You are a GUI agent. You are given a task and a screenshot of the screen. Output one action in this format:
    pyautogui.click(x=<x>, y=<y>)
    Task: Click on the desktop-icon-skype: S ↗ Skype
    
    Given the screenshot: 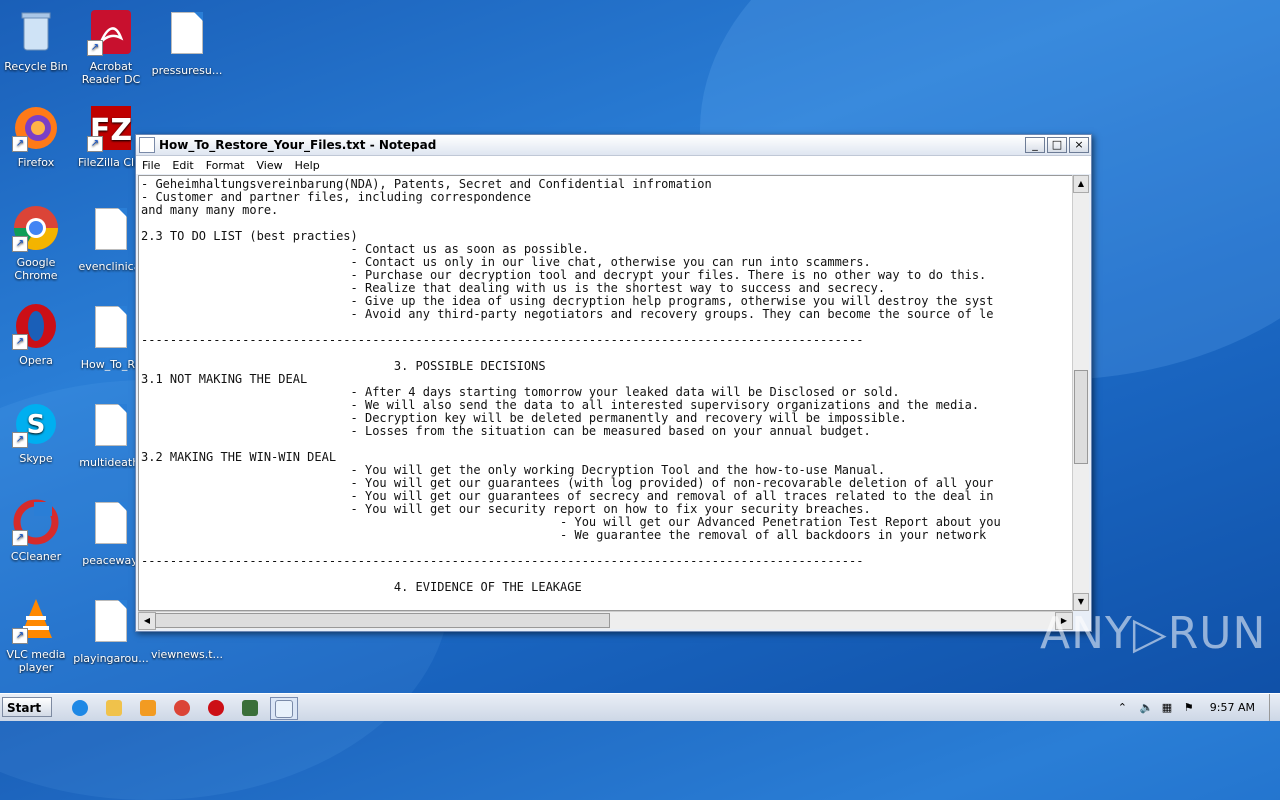 What is the action you would take?
    pyautogui.click(x=37, y=432)
    